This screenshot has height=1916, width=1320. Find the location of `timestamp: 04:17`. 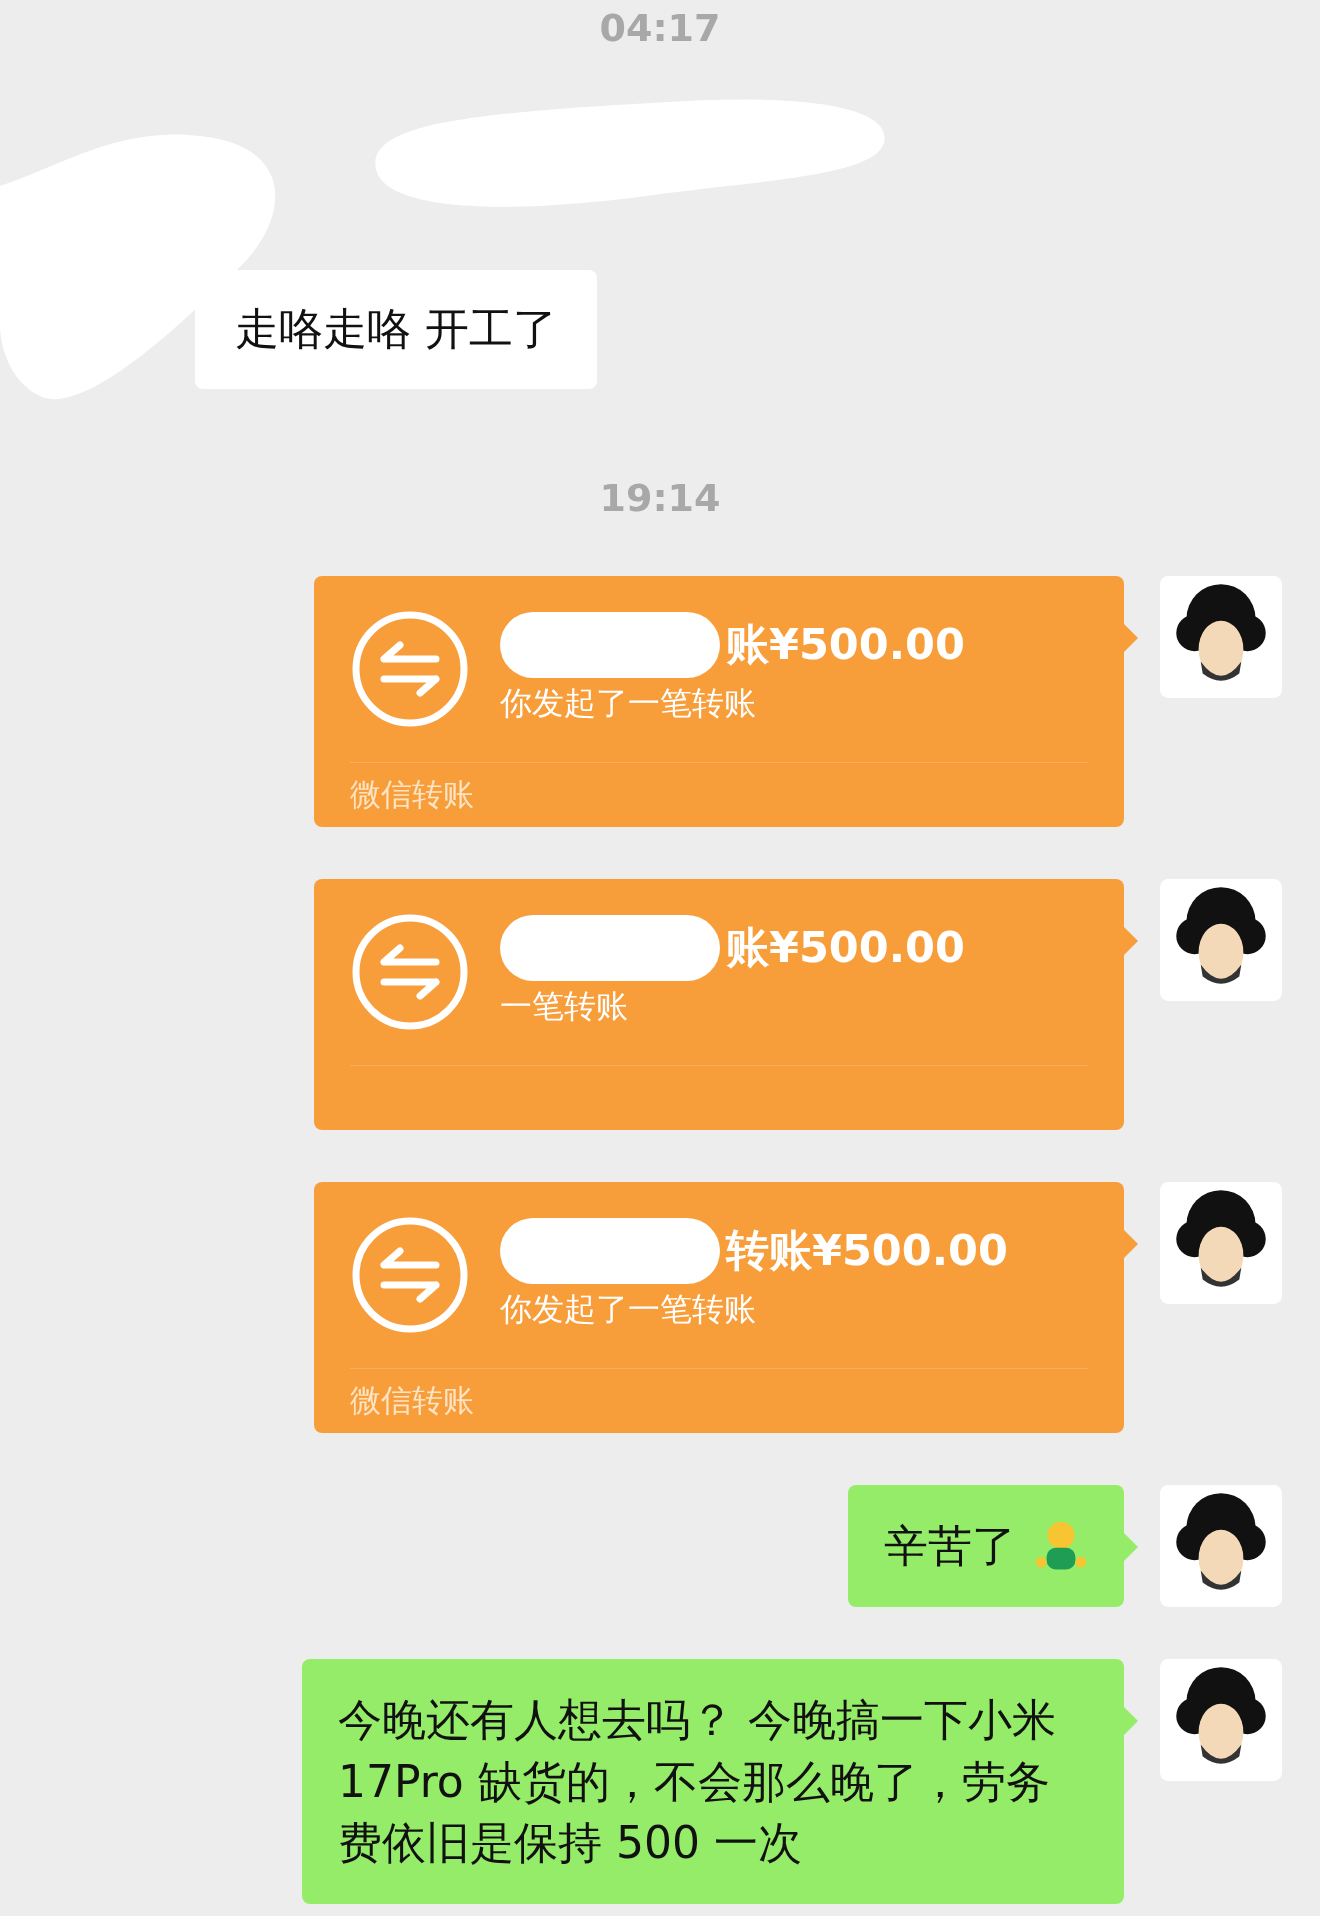

timestamp: 04:17 is located at coordinates (660, 28).